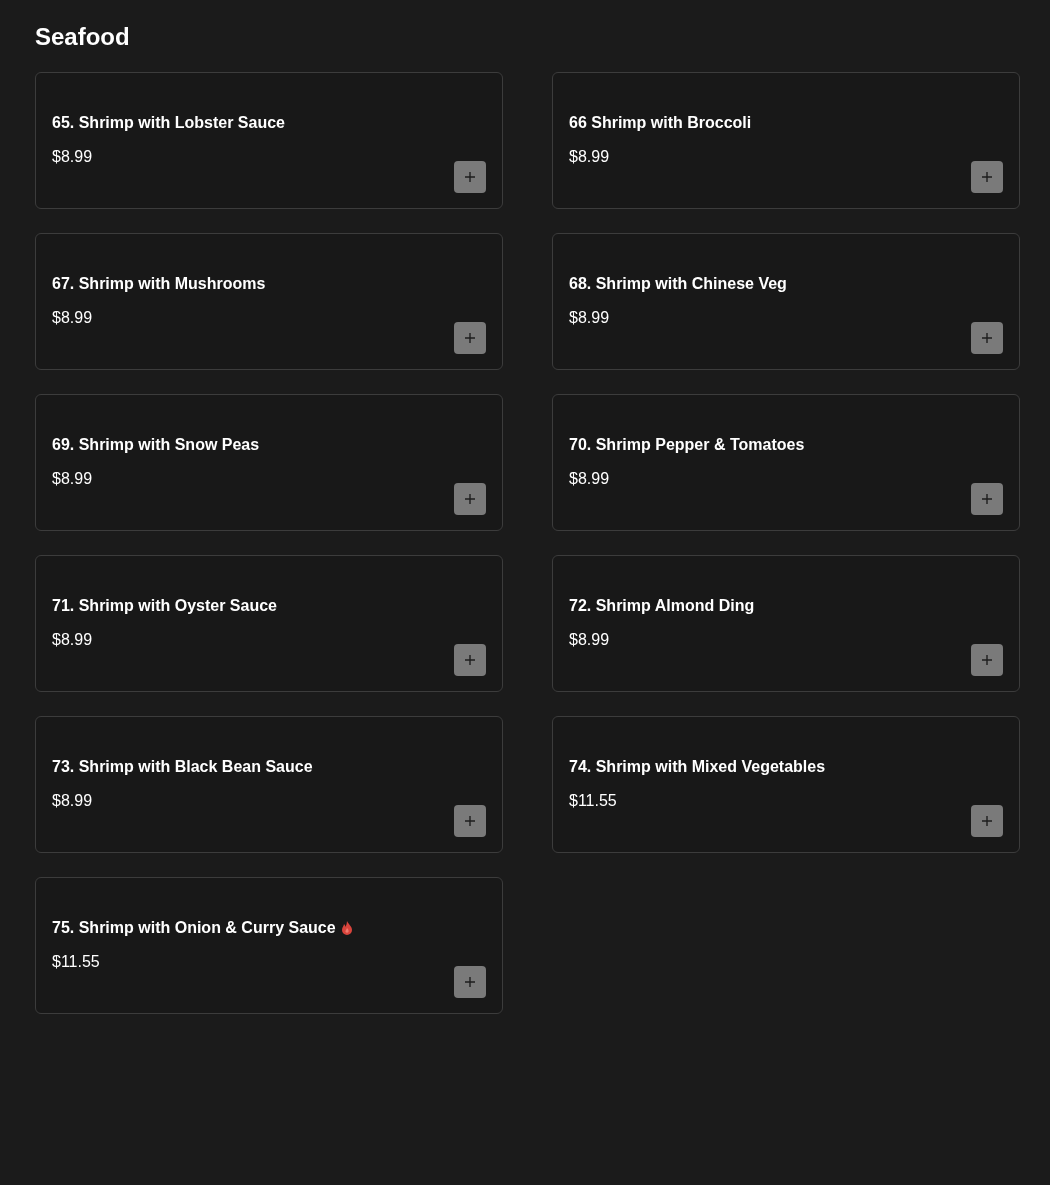 This screenshot has height=1185, width=1050. Describe the element at coordinates (697, 767) in the screenshot. I see `item-name: 74. Shrimp with Mixed Vegetables` at that location.